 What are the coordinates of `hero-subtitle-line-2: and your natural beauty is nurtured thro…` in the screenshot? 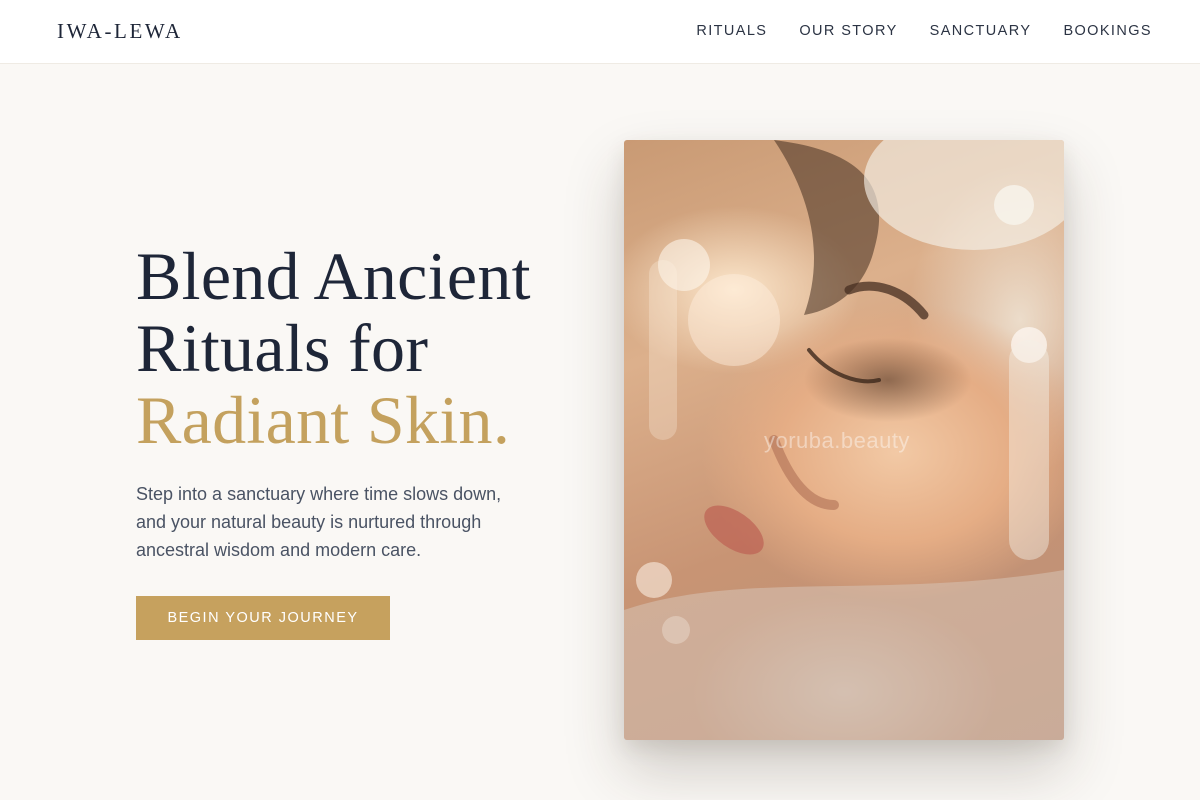 It's located at (309, 522).